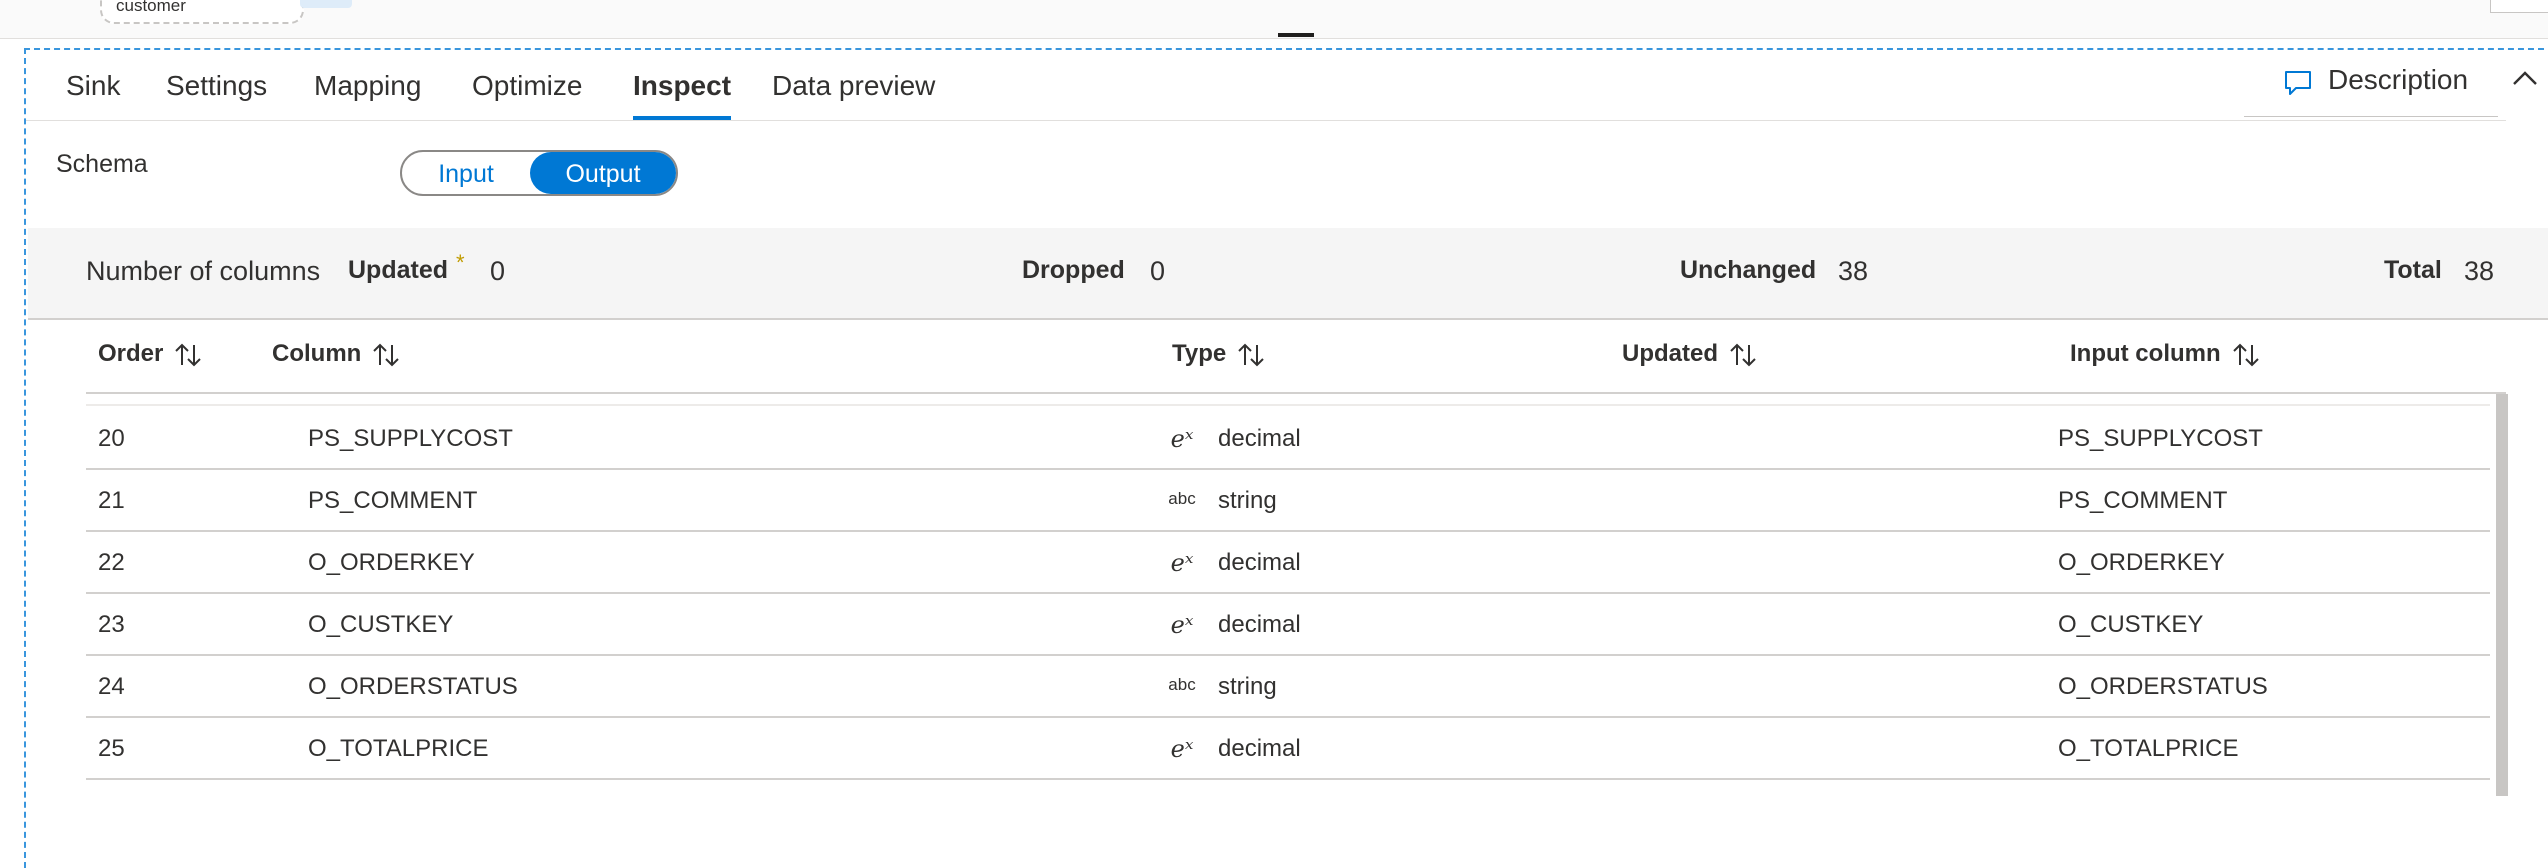 The width and height of the screenshot is (2548, 868). I want to click on column-header-type: Type, so click(1219, 360).